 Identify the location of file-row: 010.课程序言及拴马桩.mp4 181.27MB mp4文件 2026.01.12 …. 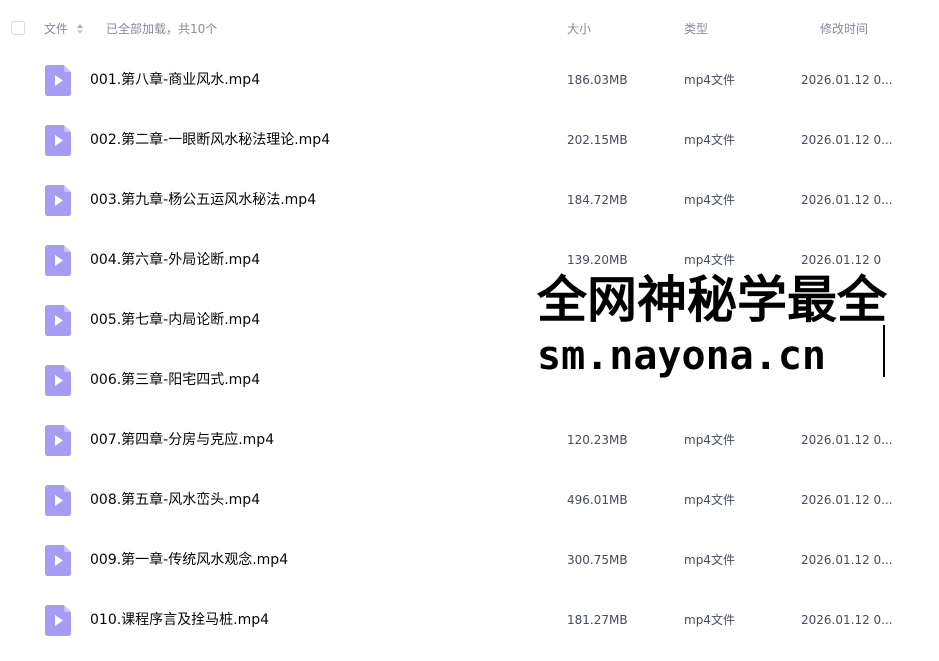
(469, 625).